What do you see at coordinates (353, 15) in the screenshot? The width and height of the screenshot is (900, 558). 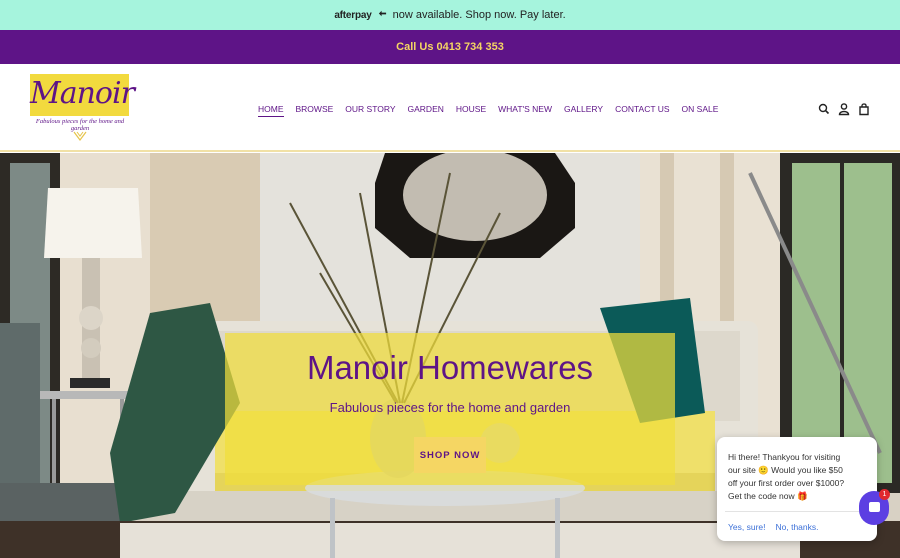 I see `afterpay-logo: afterpay` at bounding box center [353, 15].